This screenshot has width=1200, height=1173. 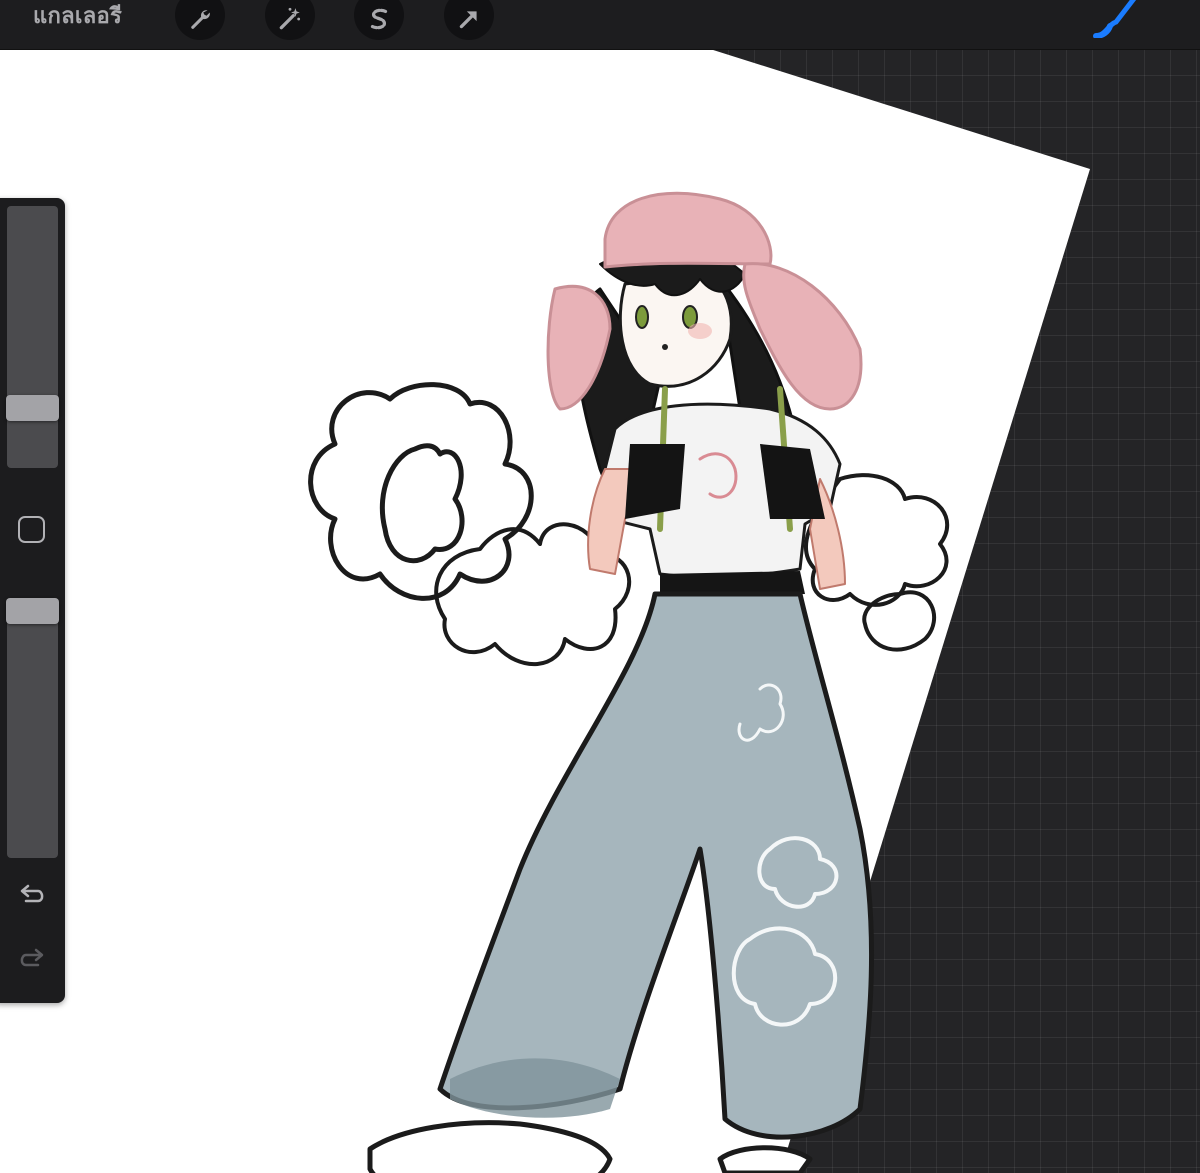 I want to click on glove-left, so click(x=655, y=481).